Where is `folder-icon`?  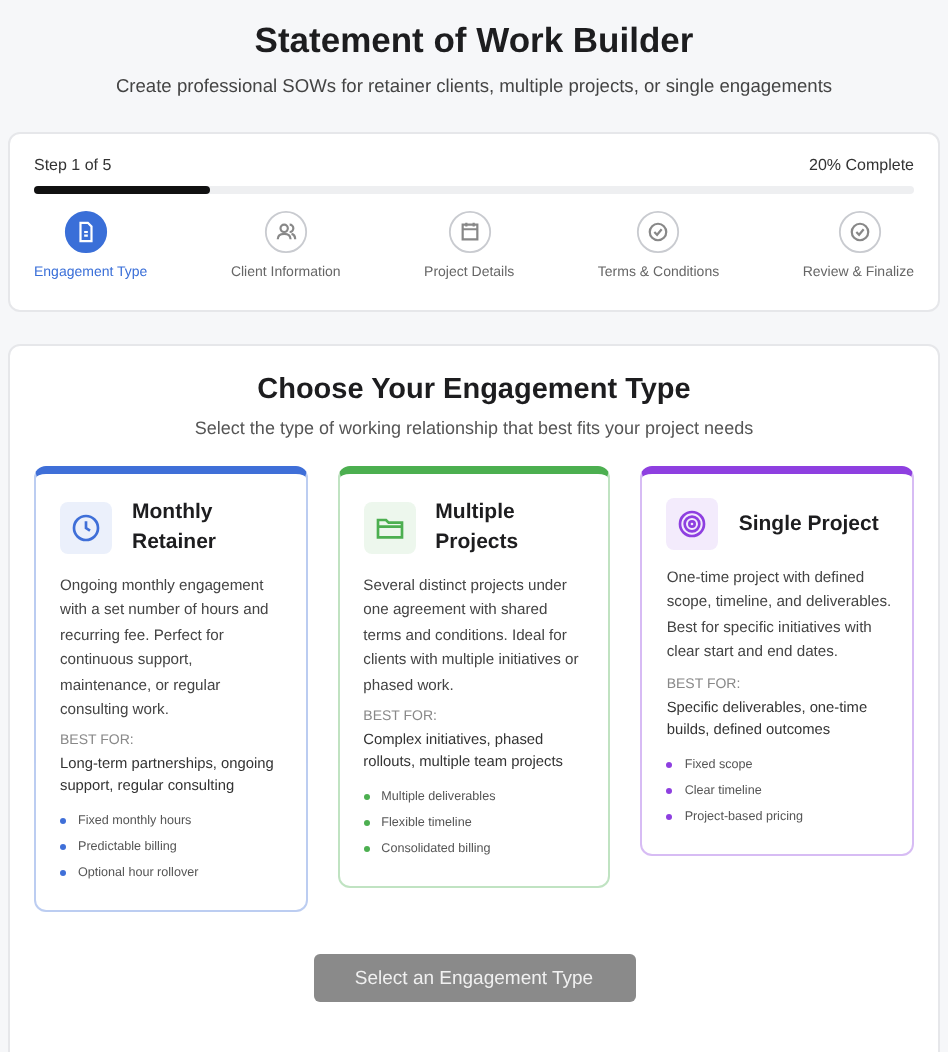 folder-icon is located at coordinates (389, 528).